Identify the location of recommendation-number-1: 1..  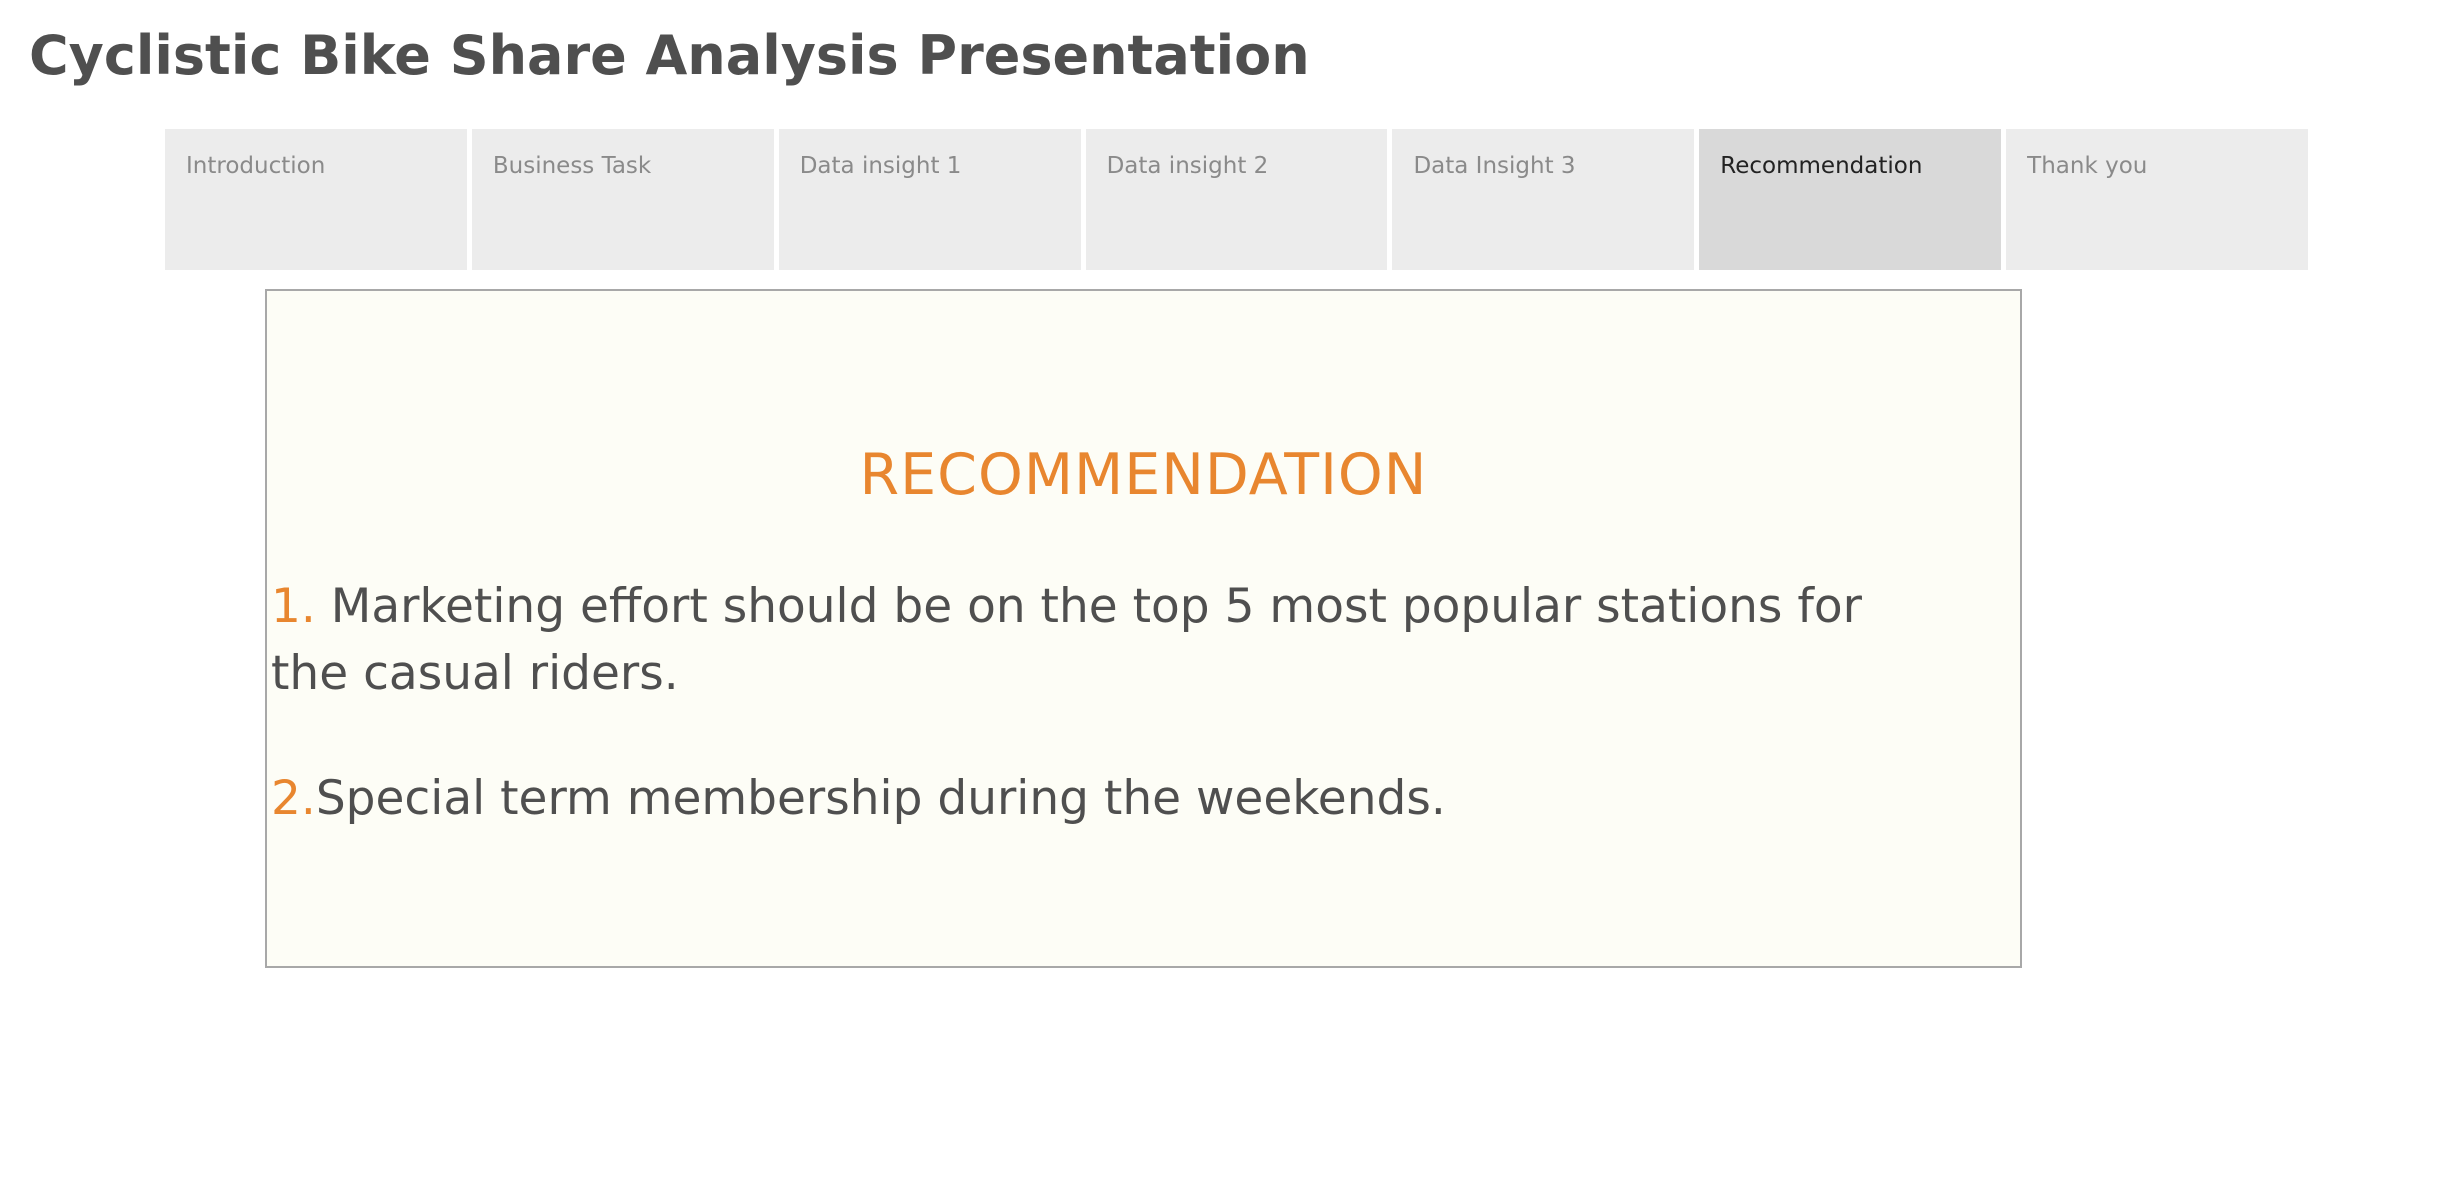
(301, 606).